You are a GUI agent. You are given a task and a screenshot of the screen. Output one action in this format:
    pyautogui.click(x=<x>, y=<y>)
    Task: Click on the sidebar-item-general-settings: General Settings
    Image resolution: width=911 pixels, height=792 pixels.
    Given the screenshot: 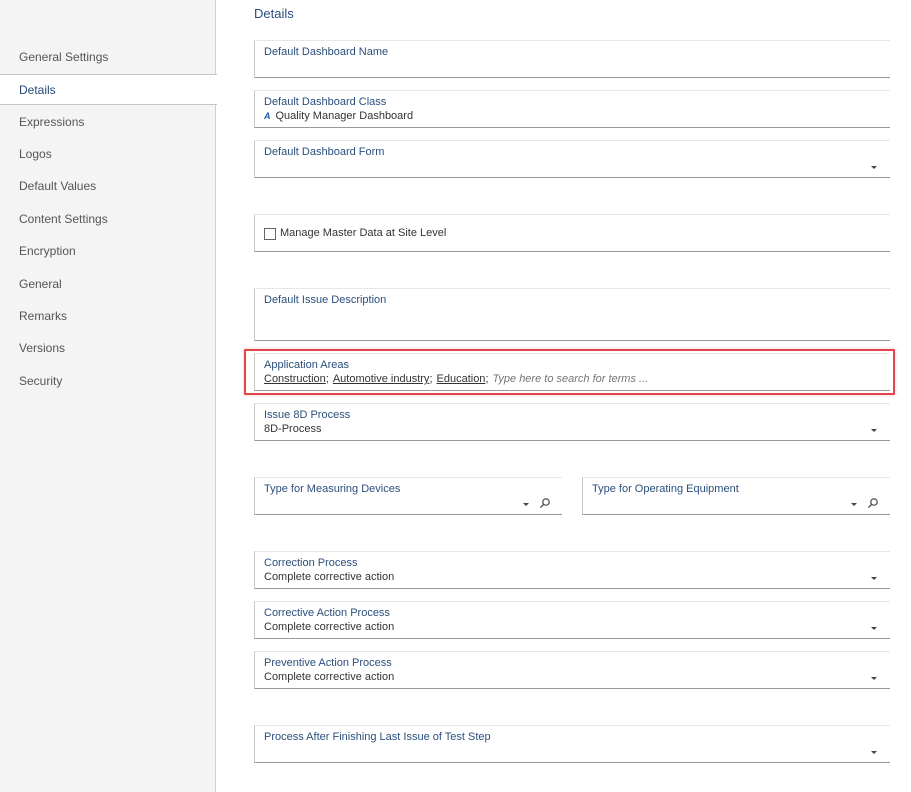 What is the action you would take?
    pyautogui.click(x=108, y=57)
    